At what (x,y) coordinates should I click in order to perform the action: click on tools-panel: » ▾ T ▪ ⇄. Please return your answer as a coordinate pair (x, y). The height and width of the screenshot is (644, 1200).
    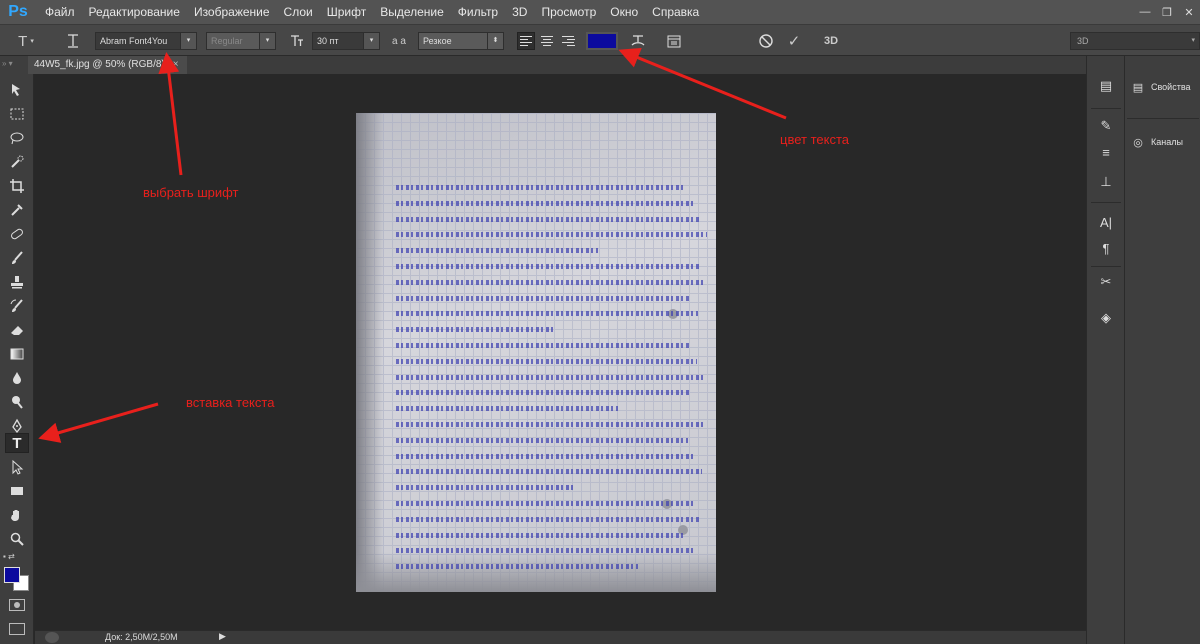
    Looking at the image, I should click on (17, 350).